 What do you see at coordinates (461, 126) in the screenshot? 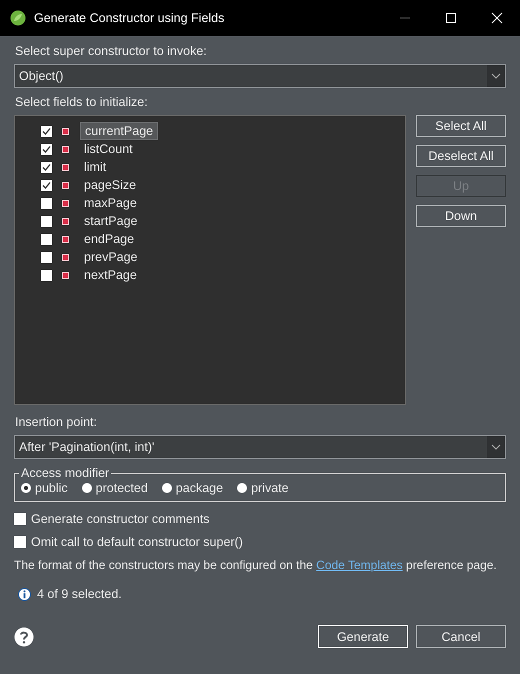
I see `list-button: Select All` at bounding box center [461, 126].